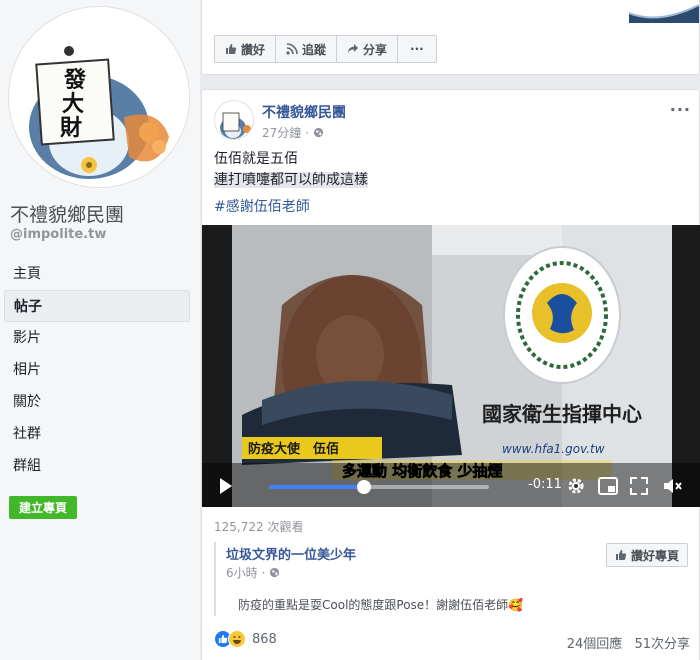 Image resolution: width=700 pixels, height=660 pixels. I want to click on post-footer: 868 24個回應 51次分享, so click(452, 641).